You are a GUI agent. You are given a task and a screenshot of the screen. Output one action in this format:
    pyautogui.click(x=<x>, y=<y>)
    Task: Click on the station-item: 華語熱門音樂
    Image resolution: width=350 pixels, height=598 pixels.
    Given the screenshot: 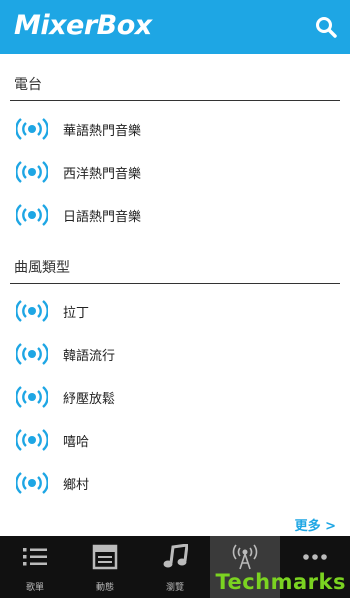 What is the action you would take?
    pyautogui.click(x=175, y=129)
    